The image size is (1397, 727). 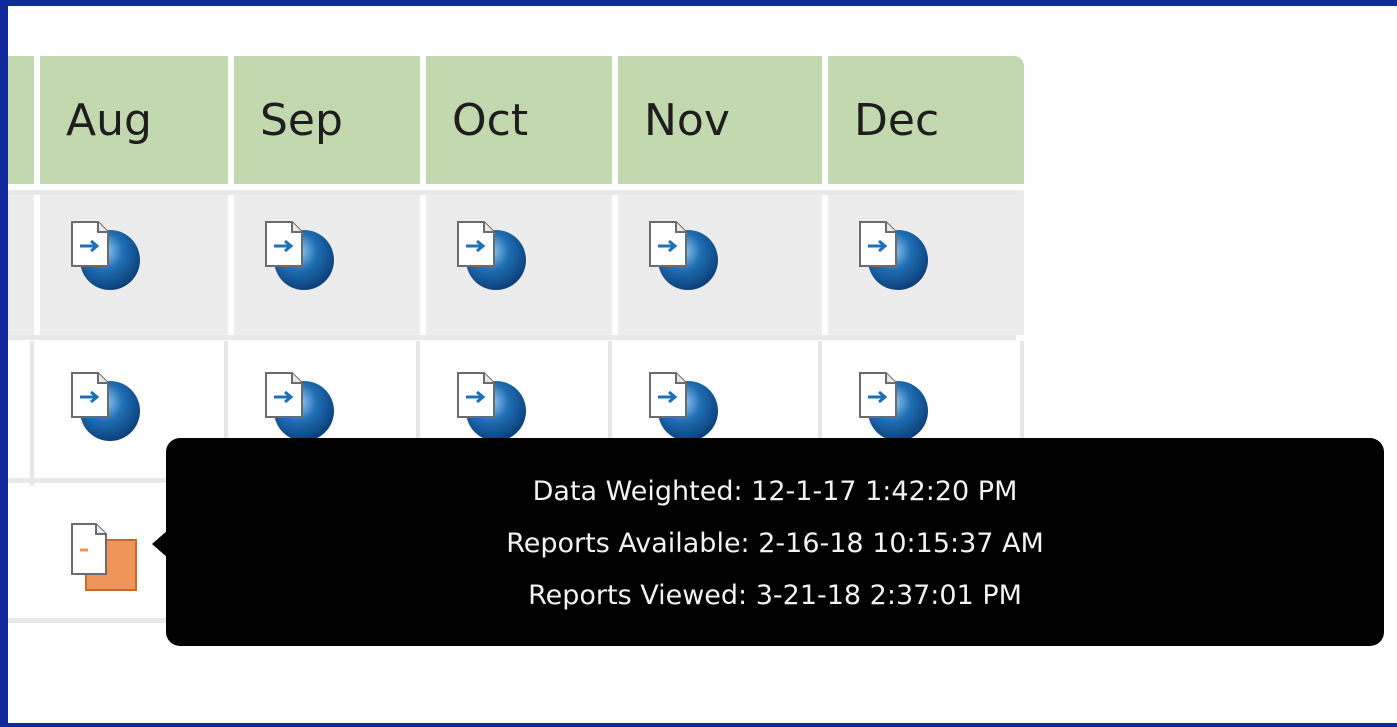 I want to click on header-dec: Dec, so click(x=926, y=120).